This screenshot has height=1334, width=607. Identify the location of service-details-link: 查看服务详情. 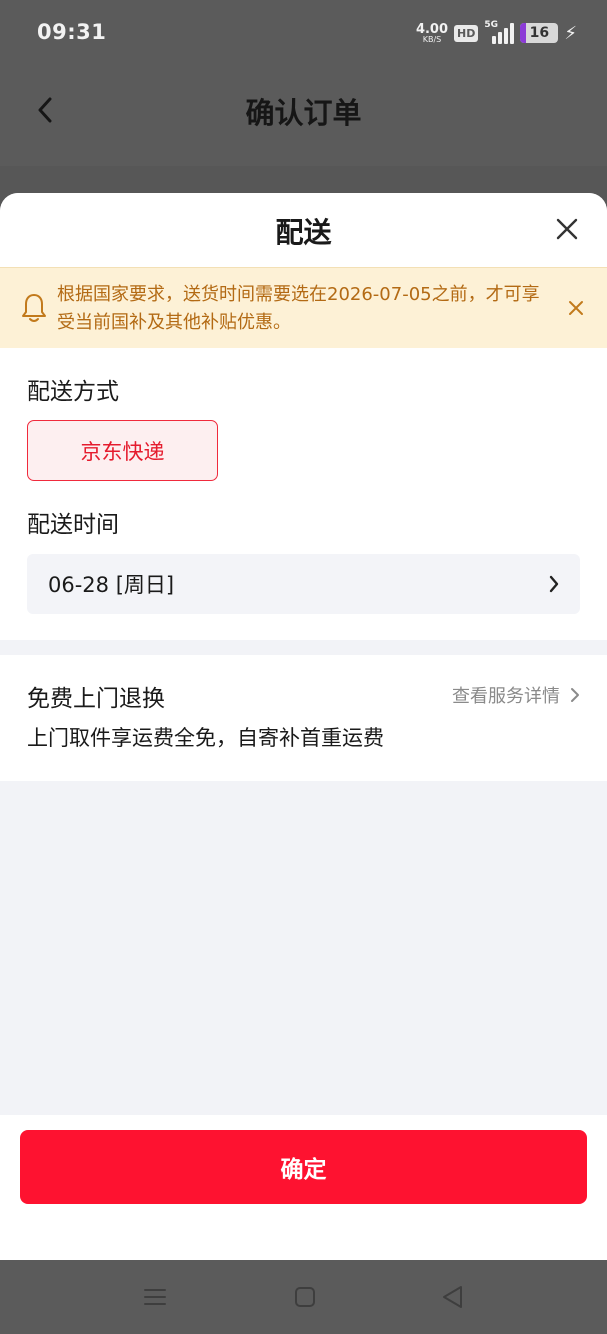
(516, 695).